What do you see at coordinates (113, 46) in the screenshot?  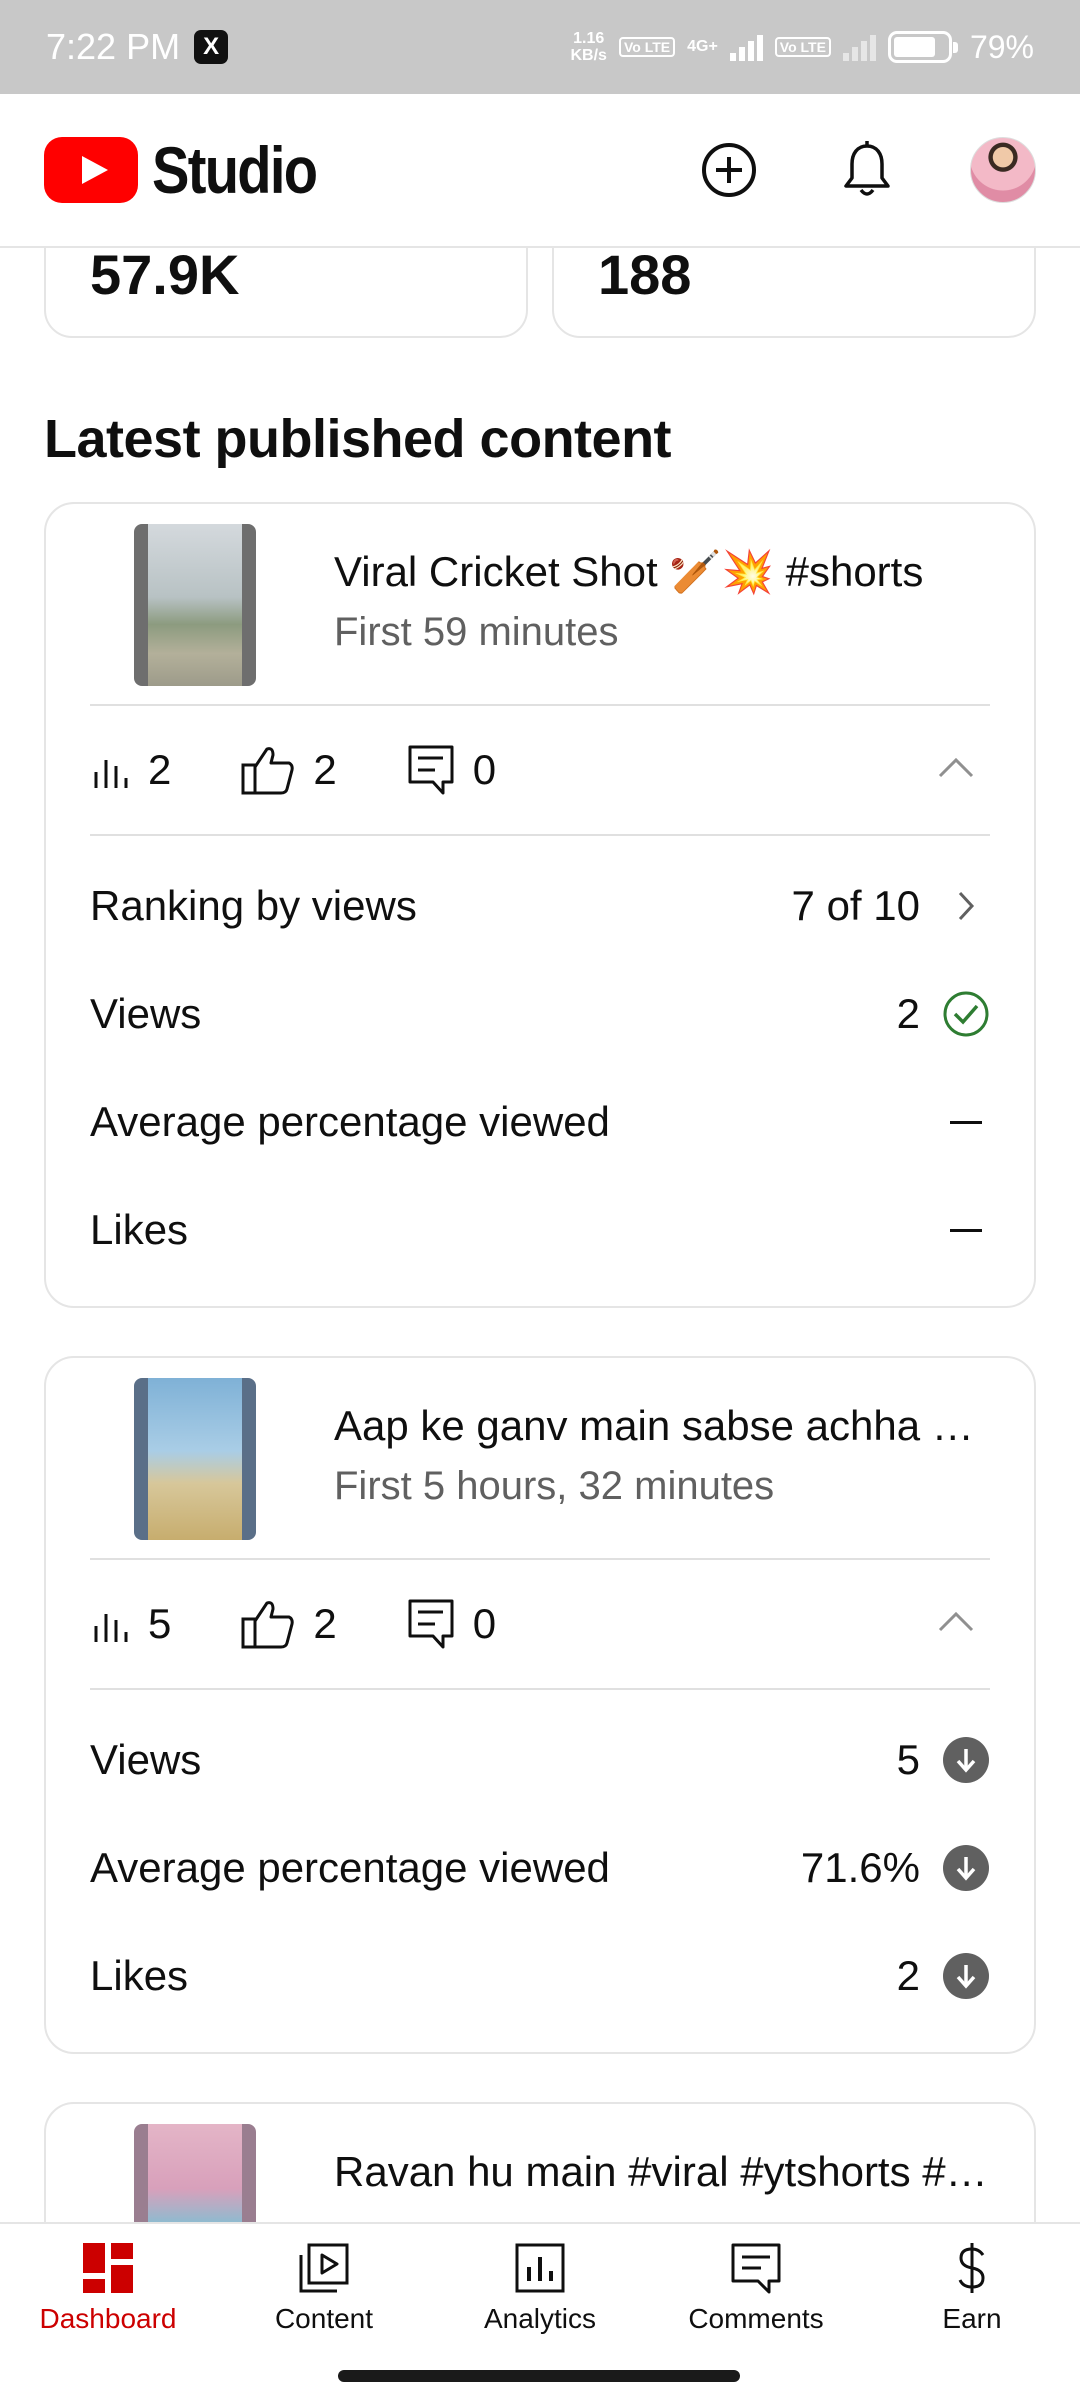 I see `status-time: 7:22 PM` at bounding box center [113, 46].